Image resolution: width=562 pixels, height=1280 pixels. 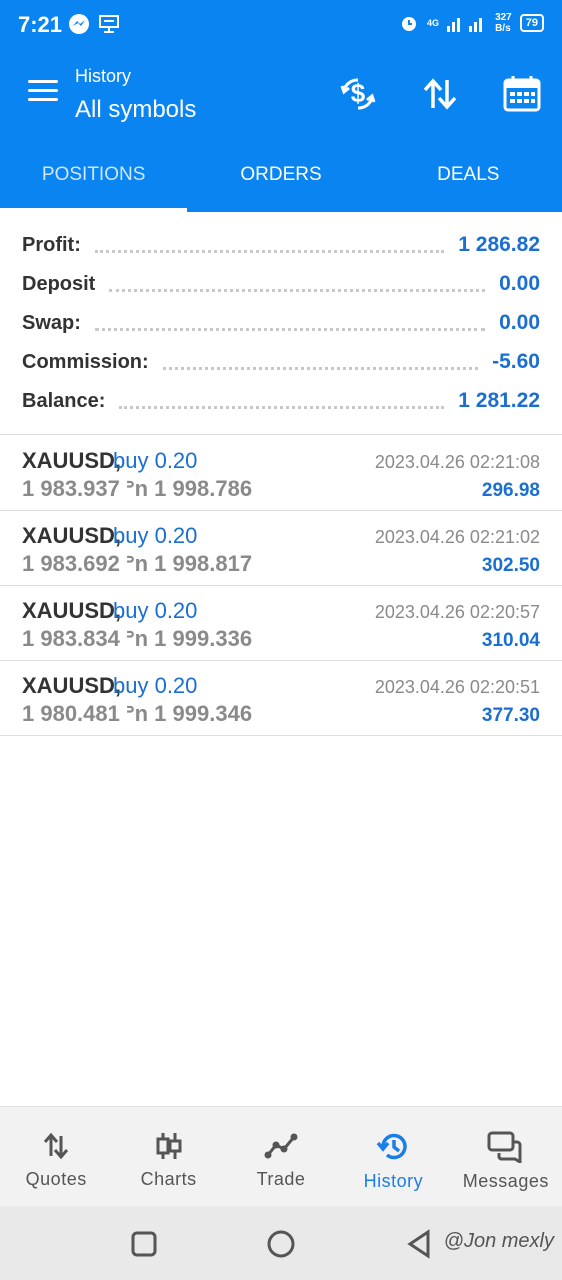 I want to click on nav-quotes: Quotes, so click(x=56, y=1157).